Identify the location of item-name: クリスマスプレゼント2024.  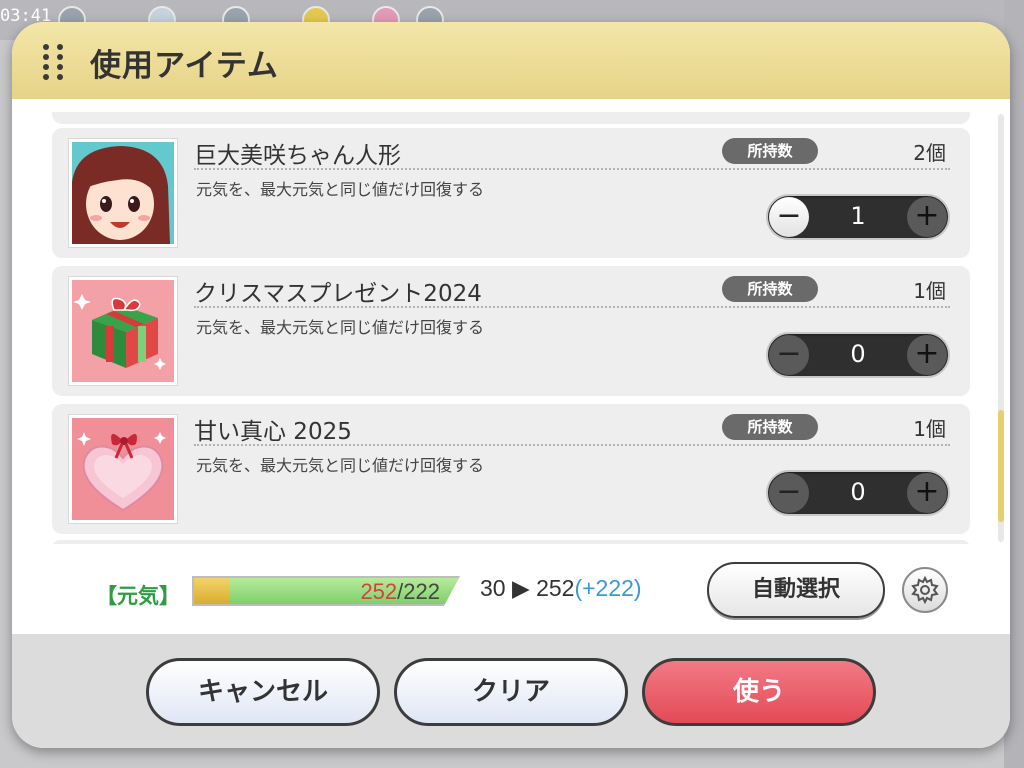
(338, 294).